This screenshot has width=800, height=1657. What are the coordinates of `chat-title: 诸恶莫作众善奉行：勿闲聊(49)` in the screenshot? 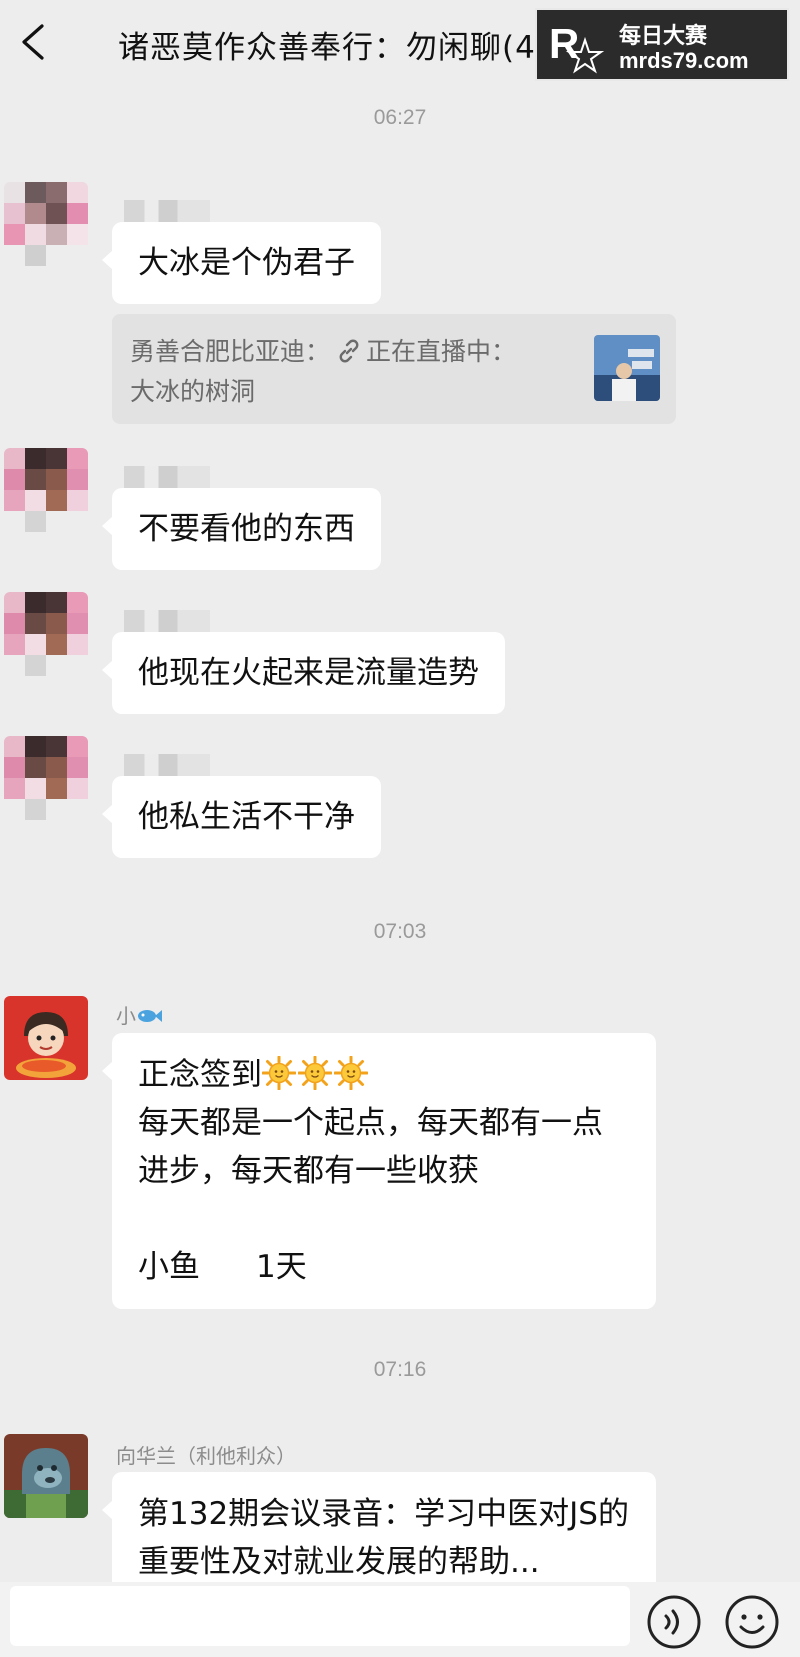 It's located at (344, 48).